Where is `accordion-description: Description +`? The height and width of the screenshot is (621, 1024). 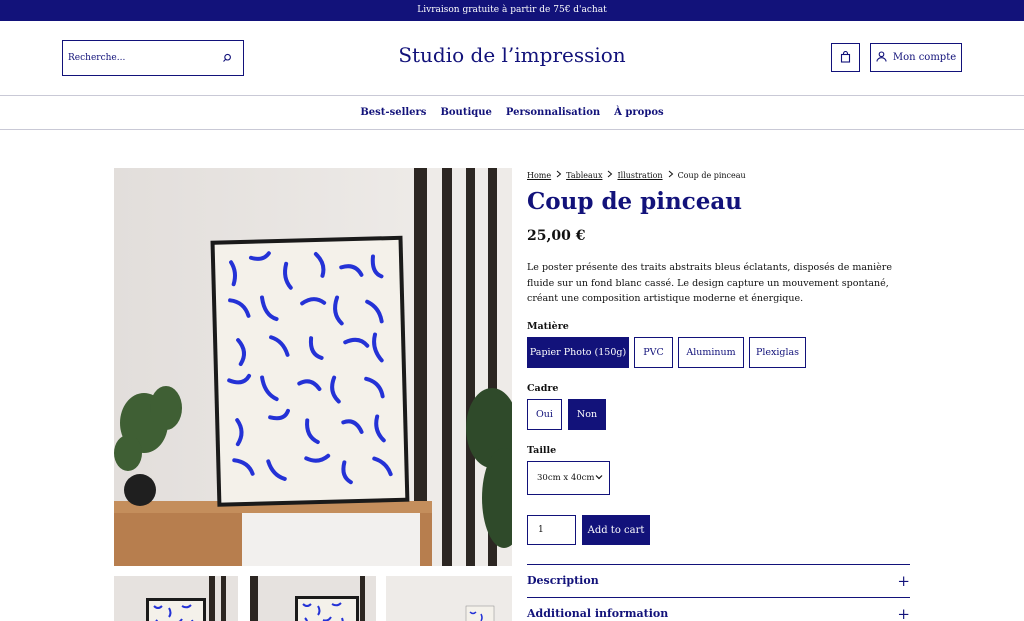
accordion-description: Description + is located at coordinates (718, 580).